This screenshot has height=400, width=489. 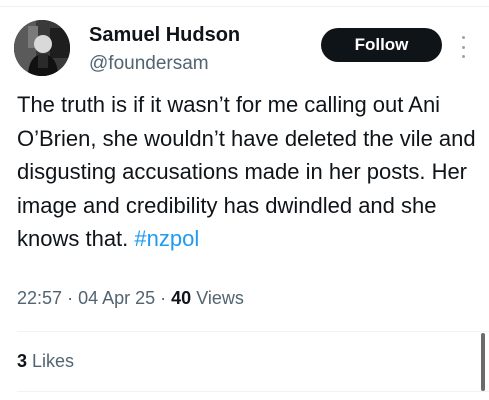 I want to click on user-photo-icon, so click(x=42, y=48).